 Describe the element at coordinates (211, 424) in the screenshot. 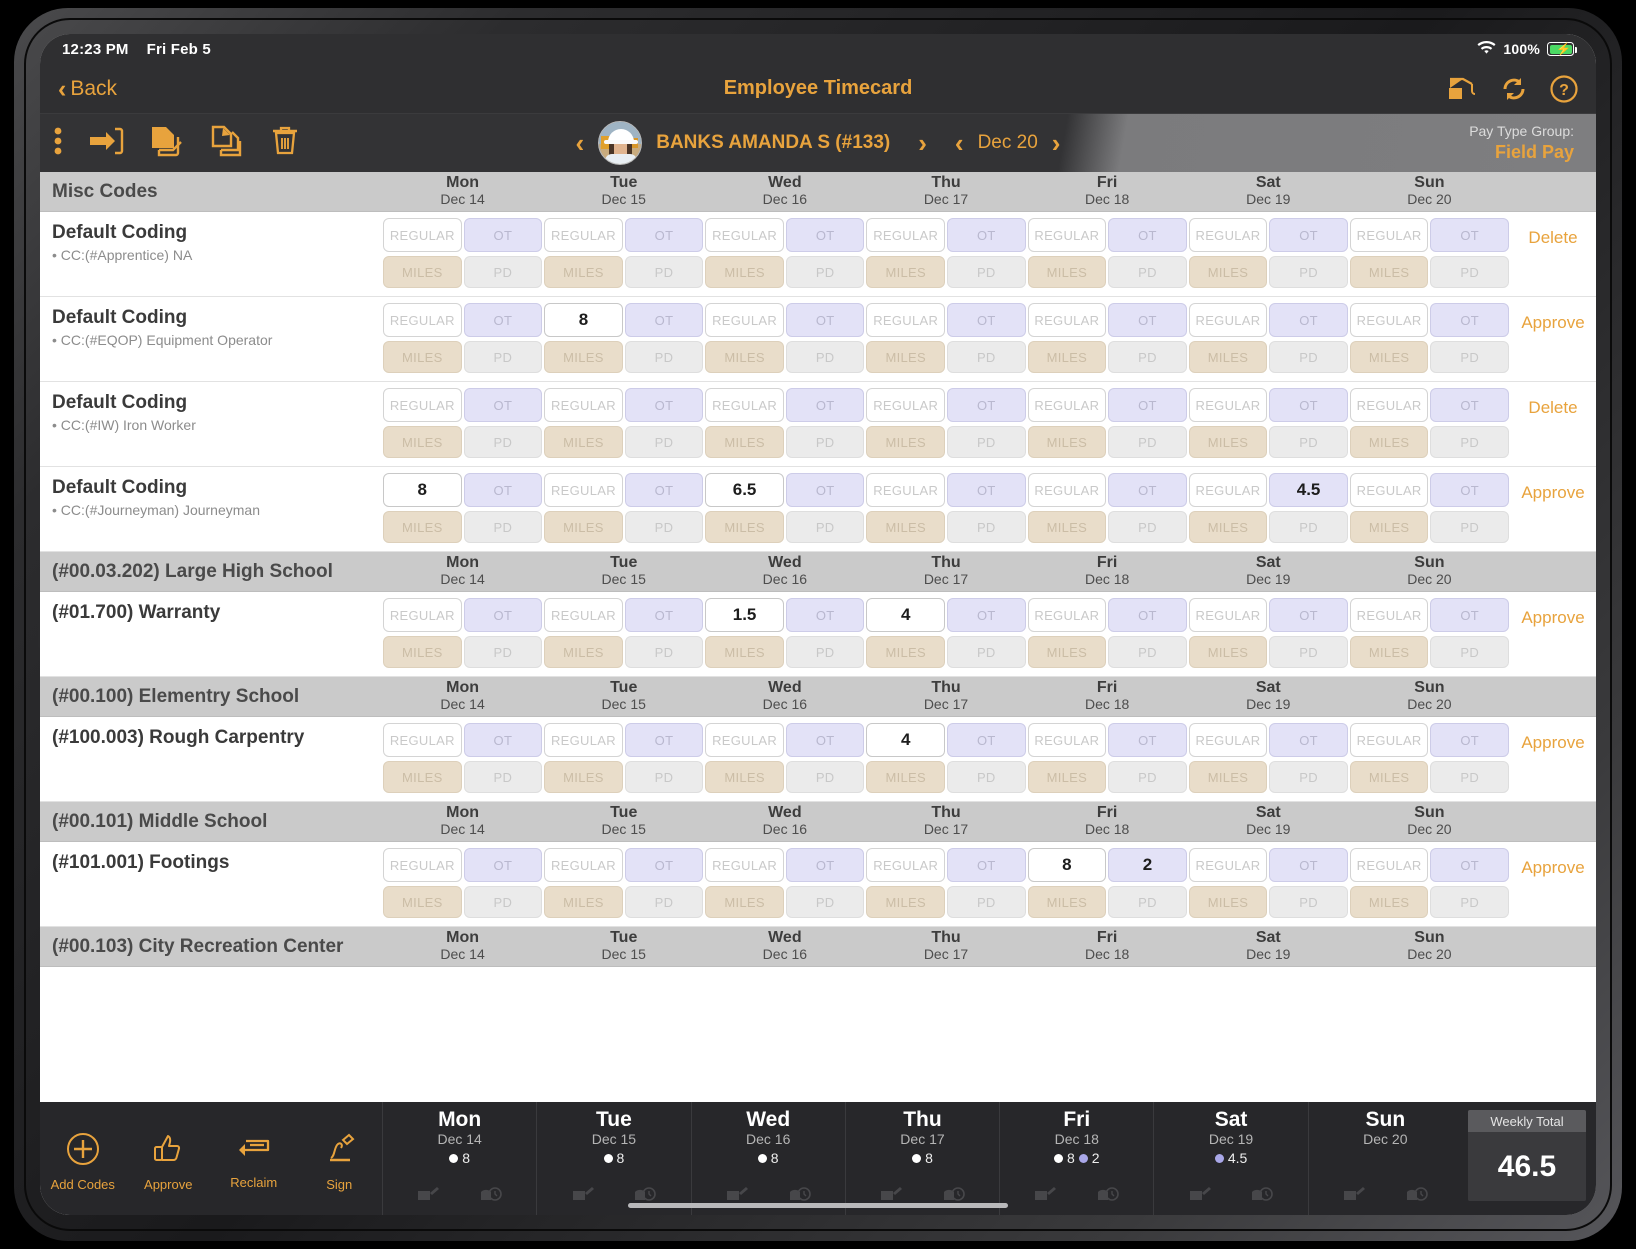

I see `row-label-cell: Default Coding • CC:(#IW) Iron Worker` at that location.